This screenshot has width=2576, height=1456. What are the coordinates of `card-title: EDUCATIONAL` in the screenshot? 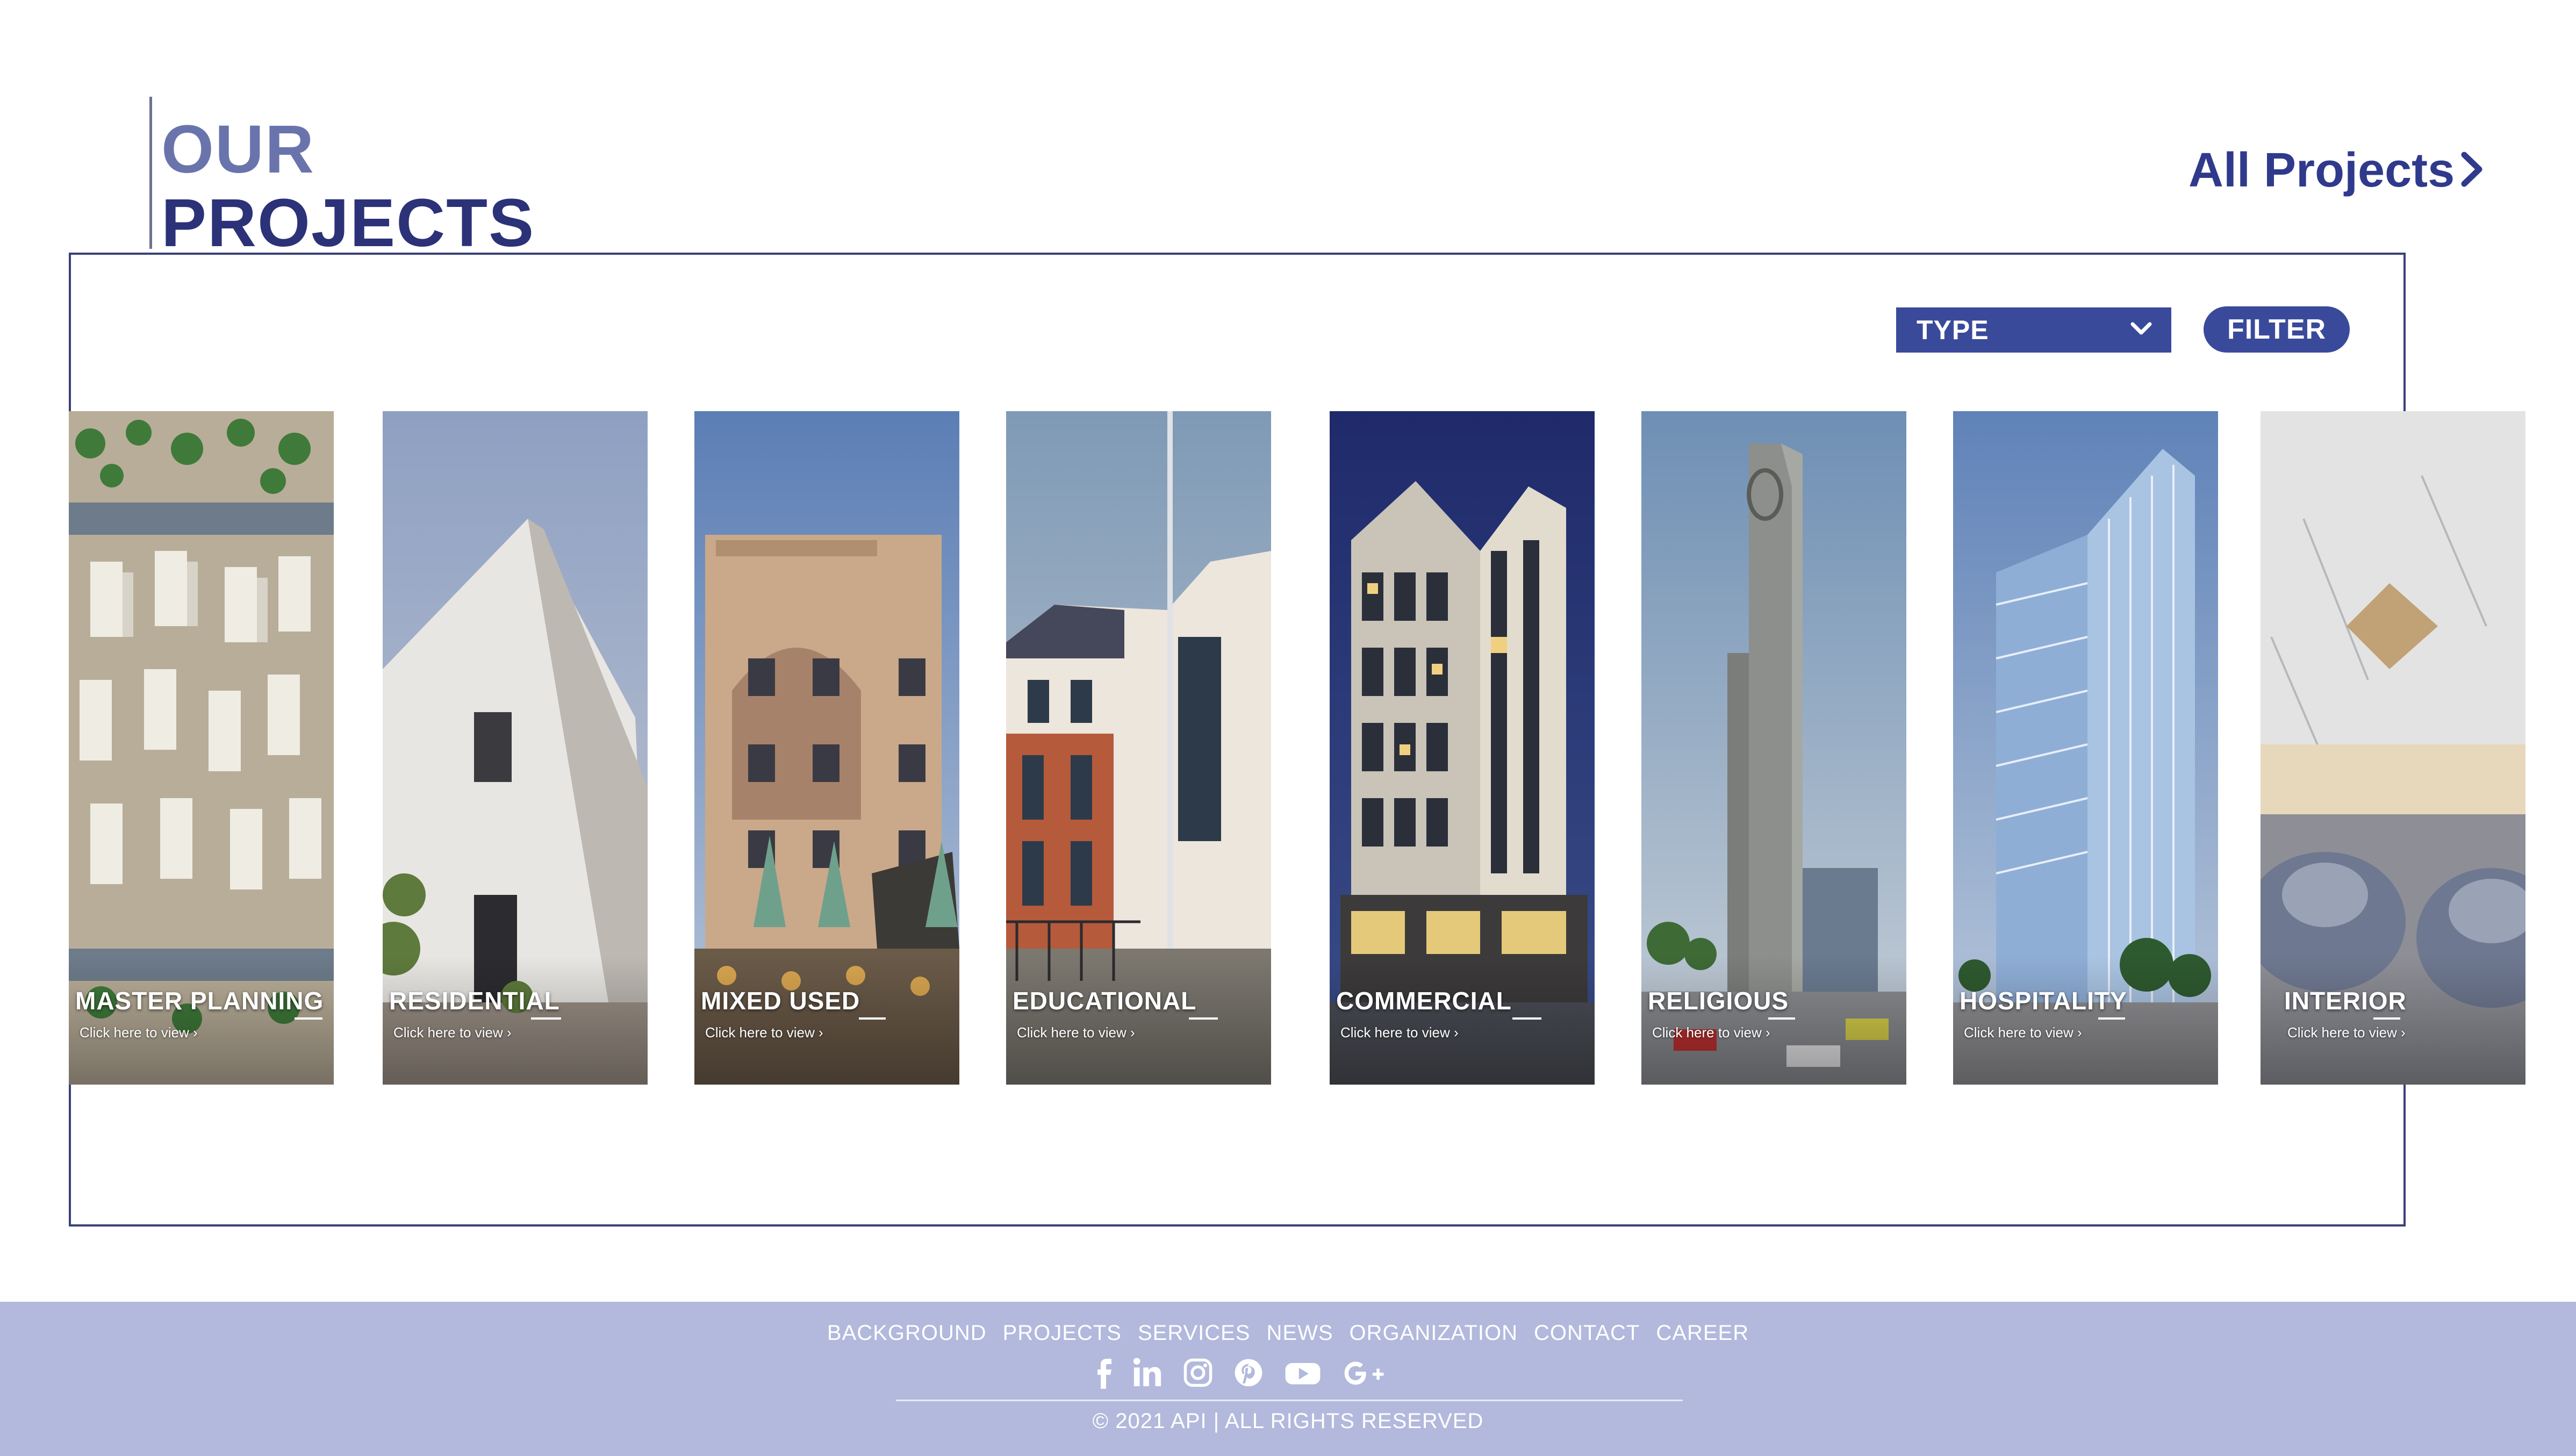 It's located at (1105, 1001).